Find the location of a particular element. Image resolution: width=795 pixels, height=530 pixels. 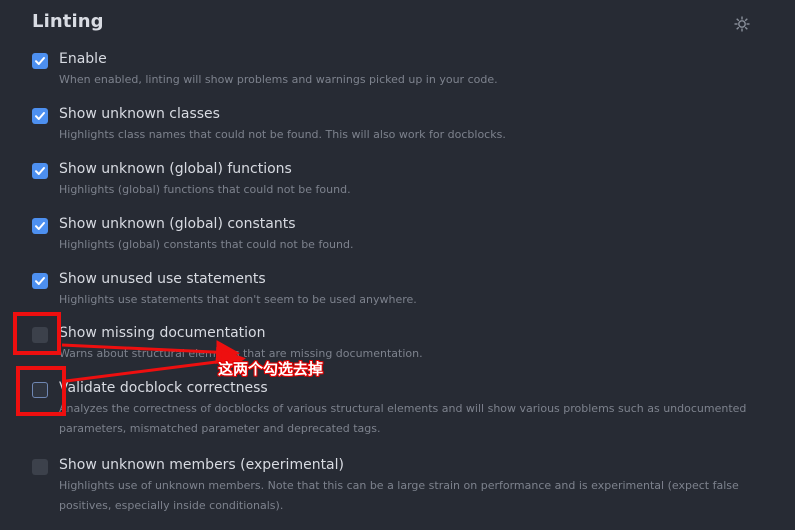

annotation-text: 这两个勾选去掉 is located at coordinates (271, 369).